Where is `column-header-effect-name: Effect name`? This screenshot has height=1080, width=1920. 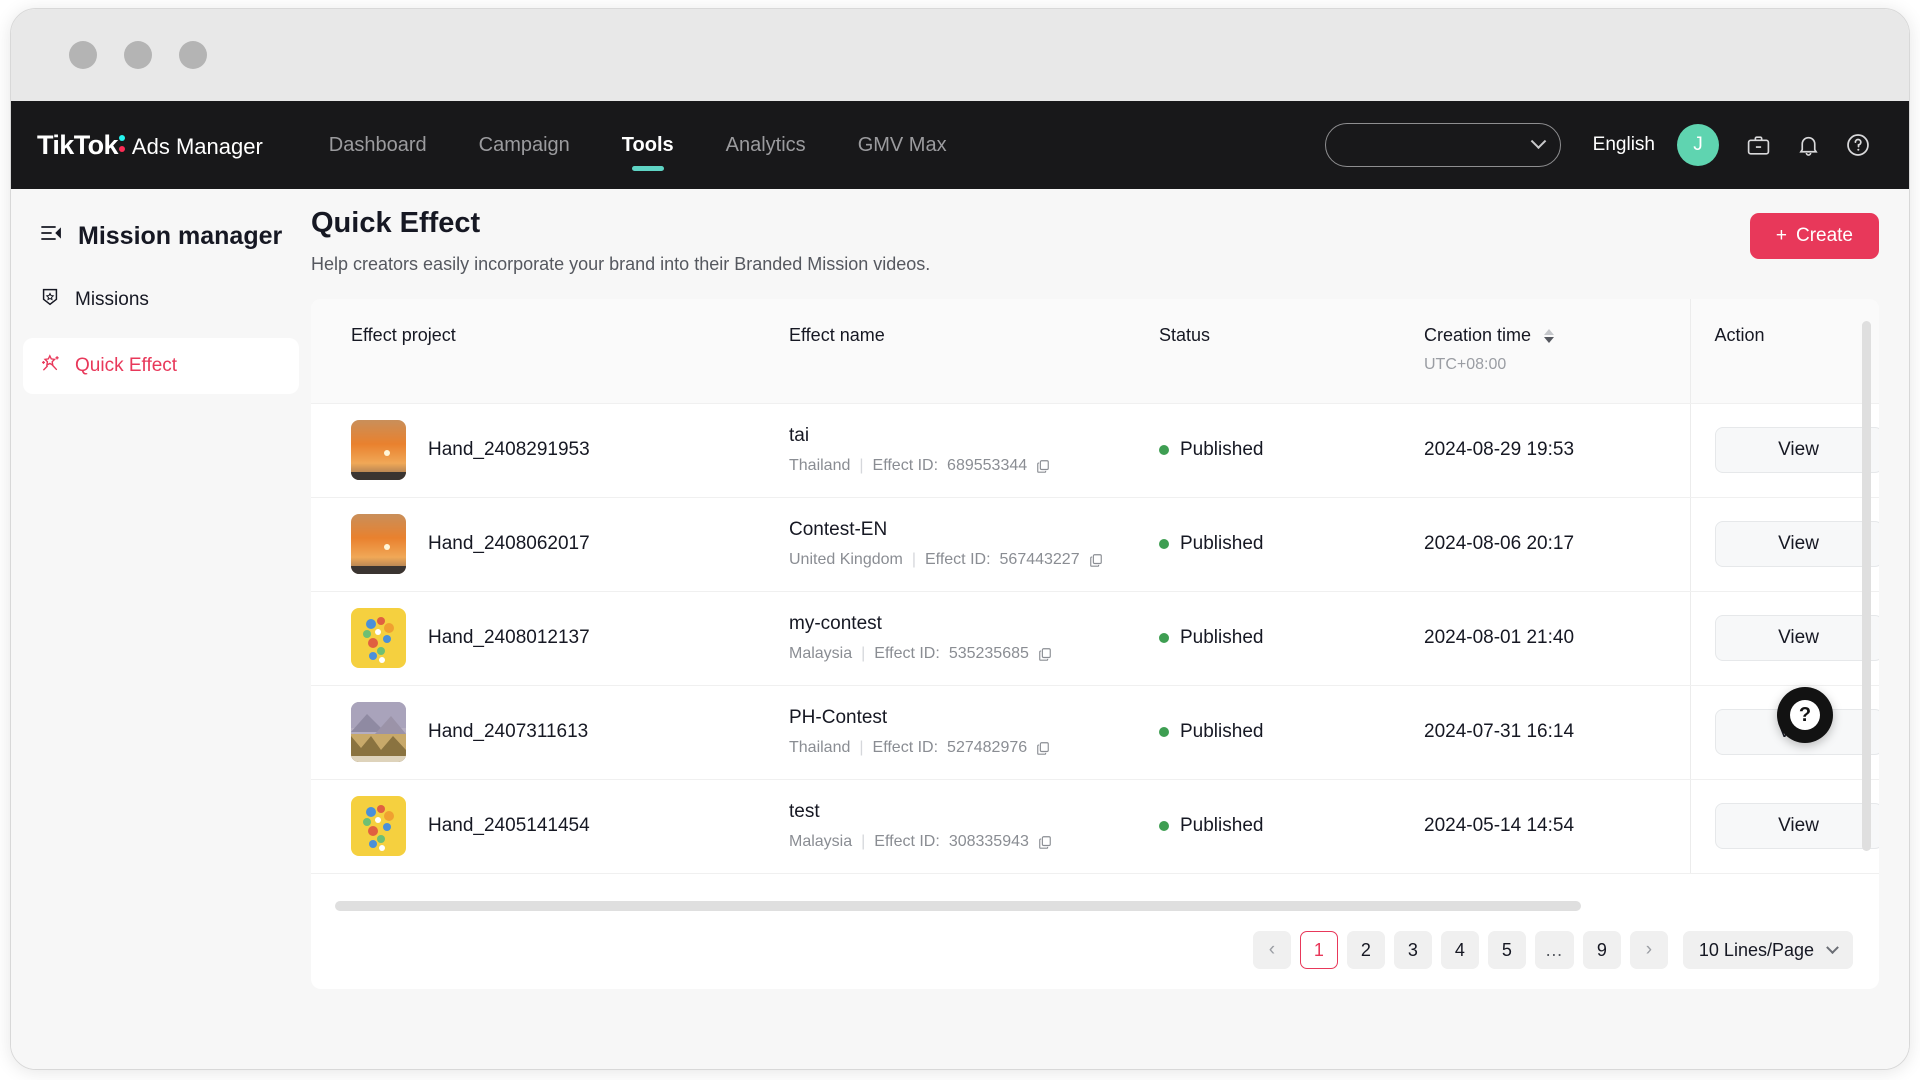 column-header-effect-name: Effect name is located at coordinates (974, 351).